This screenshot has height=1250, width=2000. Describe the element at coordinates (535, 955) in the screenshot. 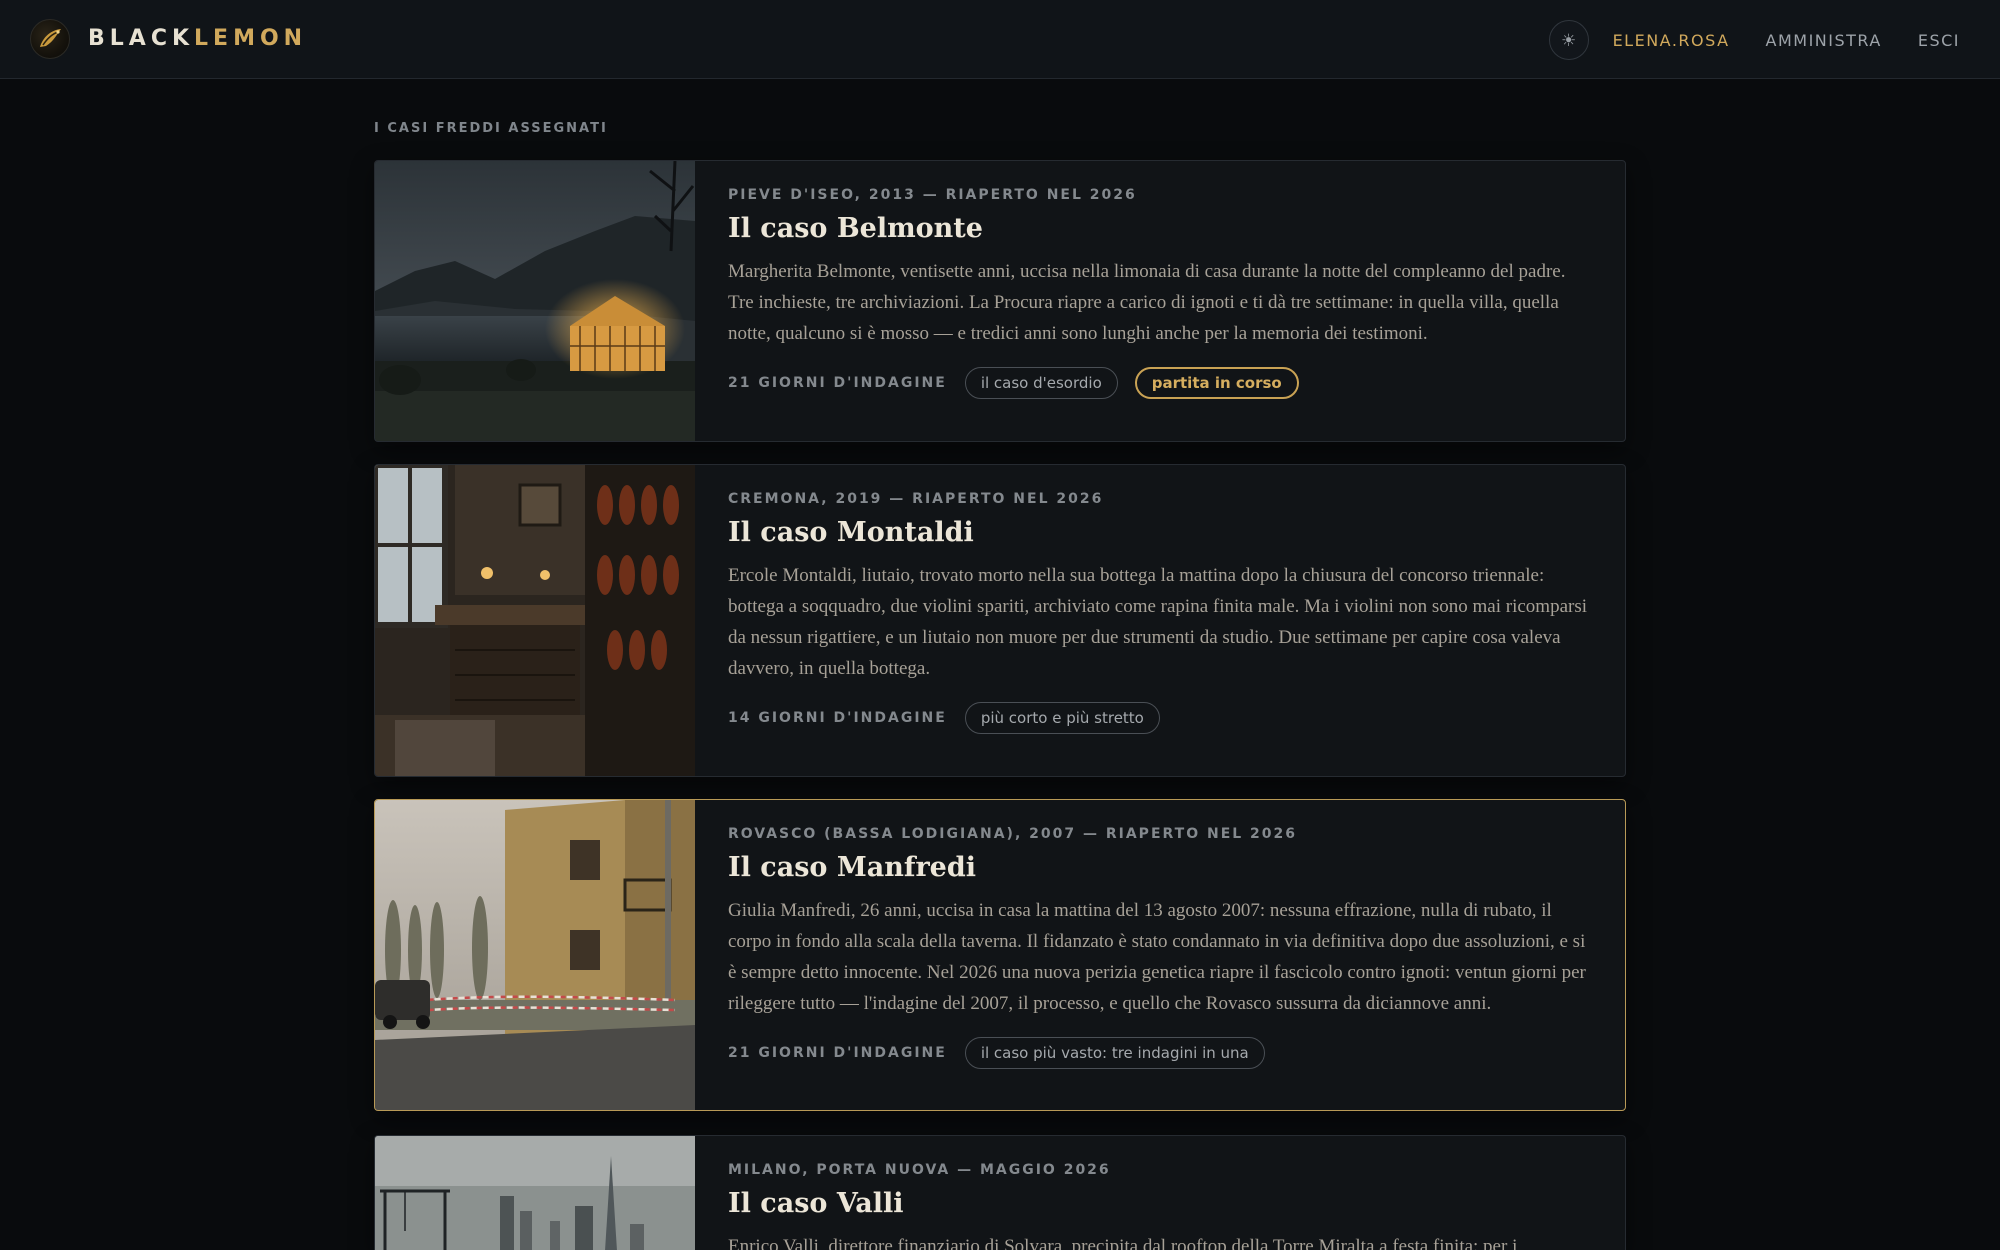

I see `case-image-house-crime-tape` at that location.